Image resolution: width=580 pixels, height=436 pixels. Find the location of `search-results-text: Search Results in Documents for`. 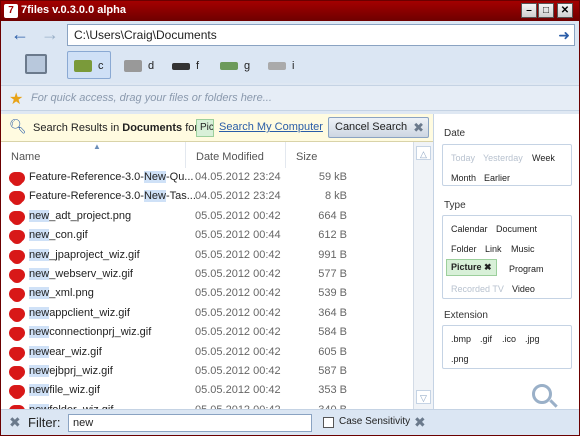

search-results-text: Search Results in Documents for is located at coordinates (115, 128).